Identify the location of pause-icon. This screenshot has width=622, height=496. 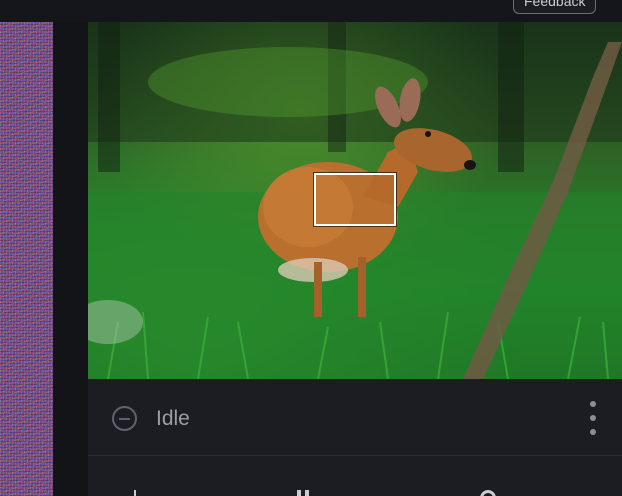
(303, 492).